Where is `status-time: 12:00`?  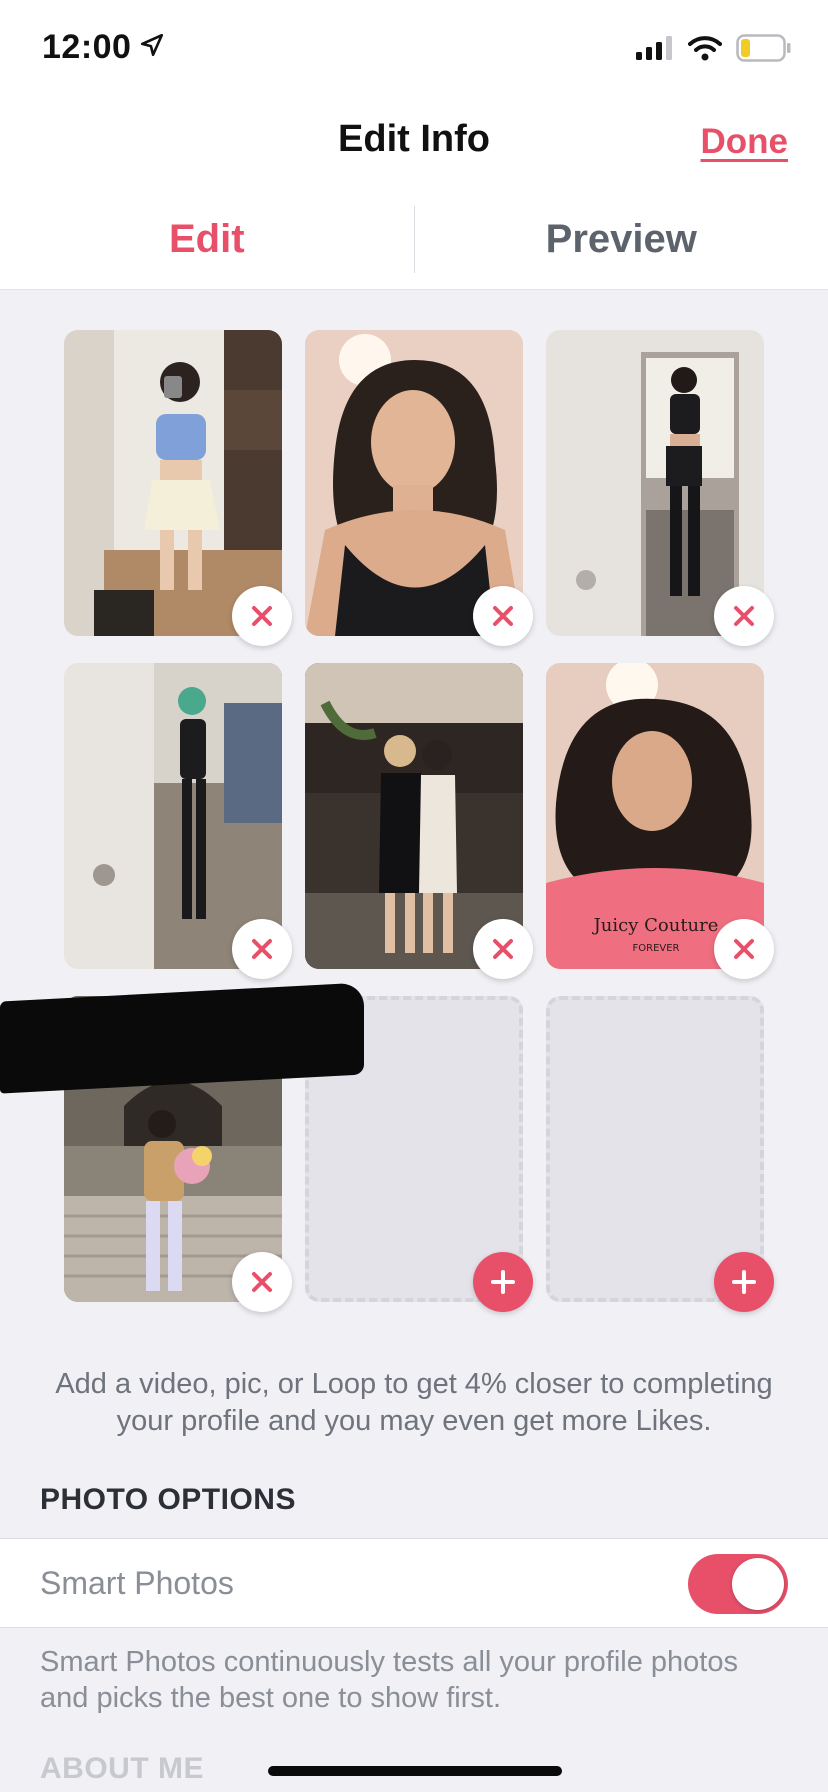 status-time: 12:00 is located at coordinates (103, 47).